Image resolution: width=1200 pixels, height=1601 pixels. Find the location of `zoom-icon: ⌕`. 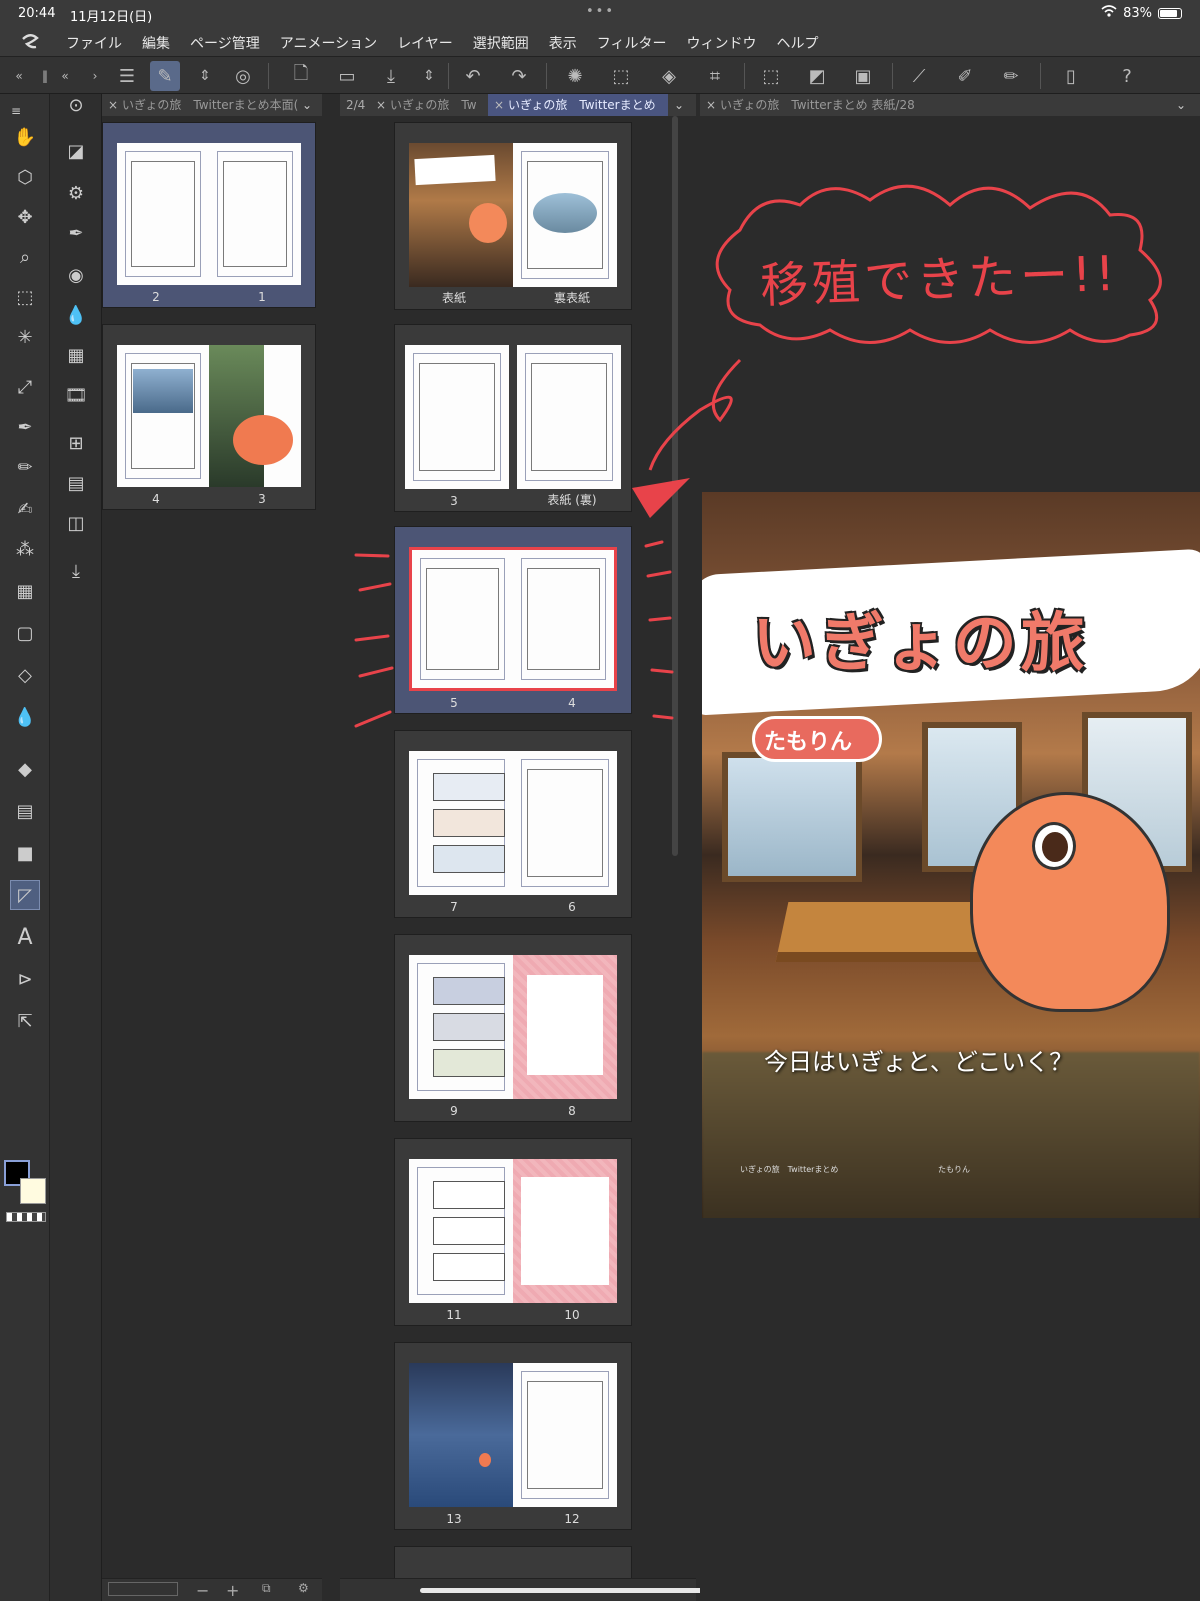

zoom-icon: ⌕ is located at coordinates (25, 257).